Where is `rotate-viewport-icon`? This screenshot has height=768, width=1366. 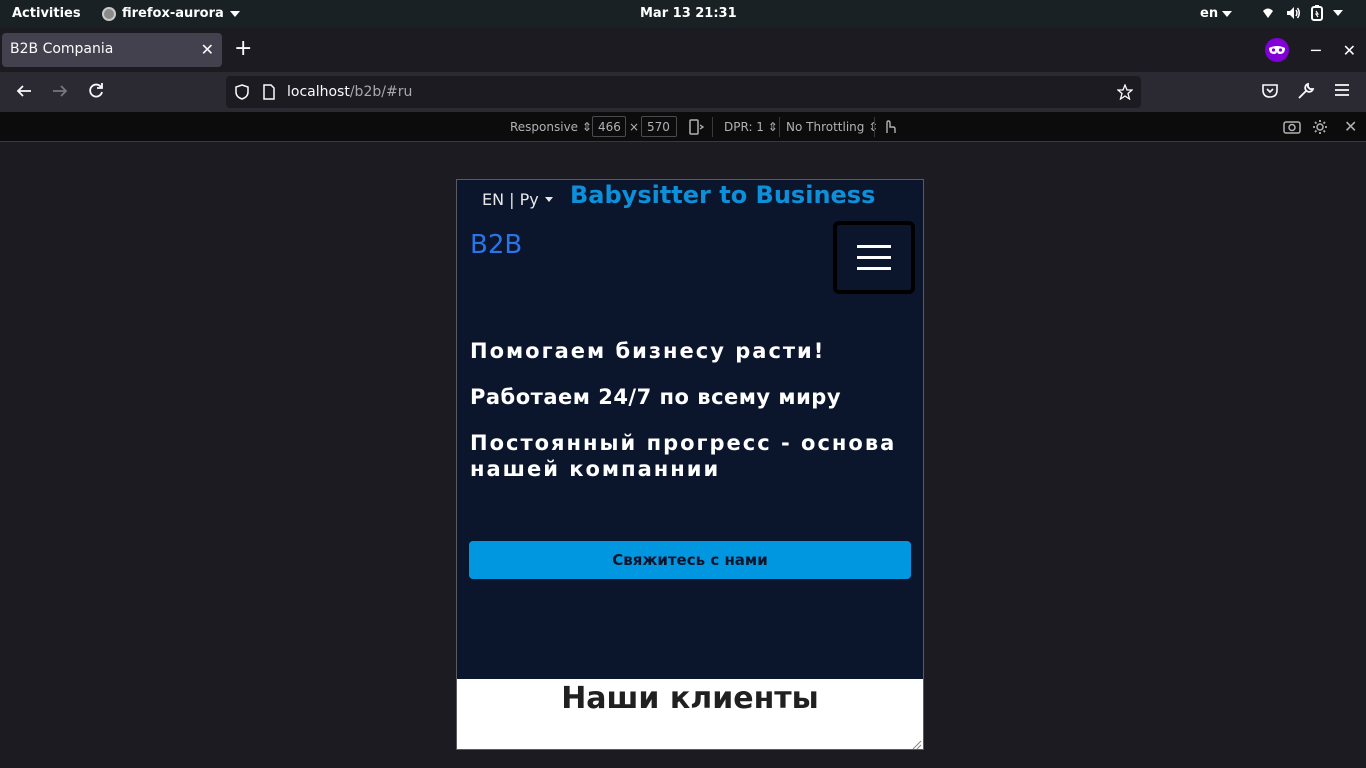 rotate-viewport-icon is located at coordinates (696, 127).